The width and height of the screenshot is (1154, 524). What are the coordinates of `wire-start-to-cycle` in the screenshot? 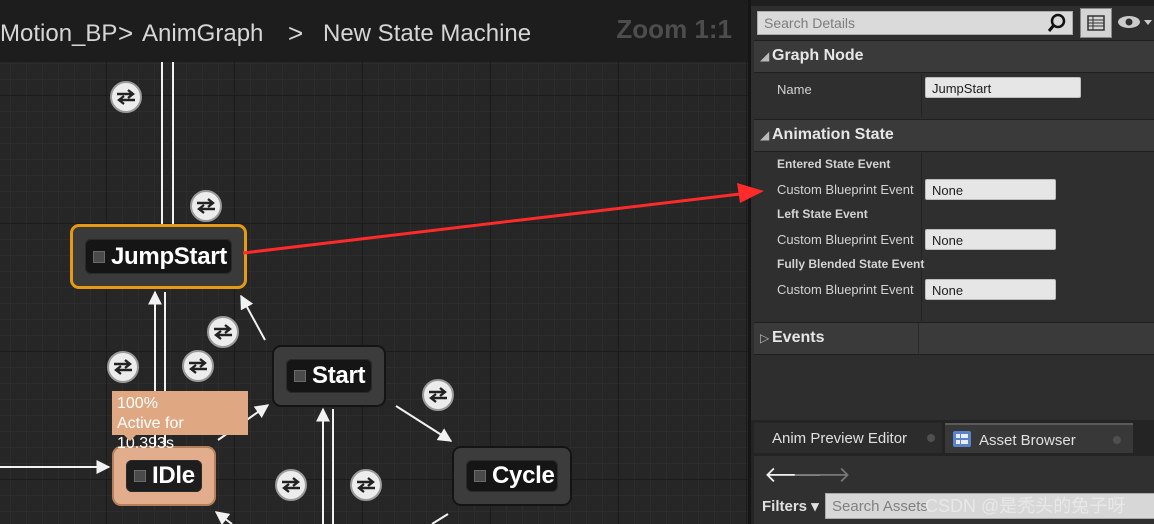 It's located at (424, 423).